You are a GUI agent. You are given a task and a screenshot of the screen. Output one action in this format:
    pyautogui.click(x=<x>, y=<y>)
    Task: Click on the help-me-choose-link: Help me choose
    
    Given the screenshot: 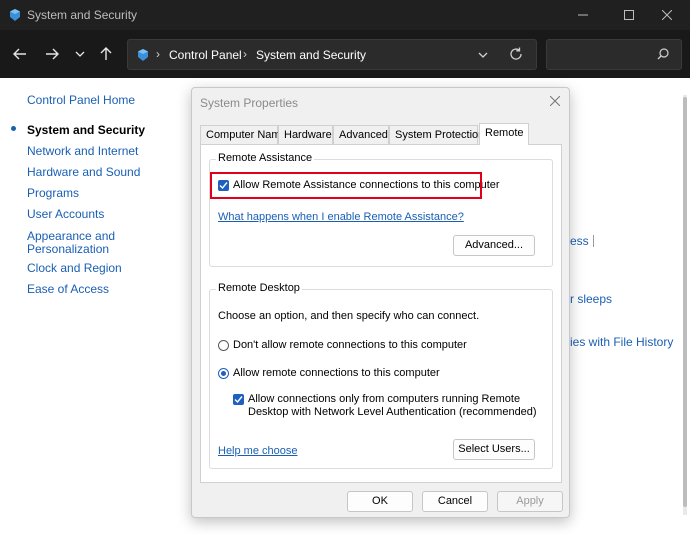 What is the action you would take?
    pyautogui.click(x=258, y=451)
    